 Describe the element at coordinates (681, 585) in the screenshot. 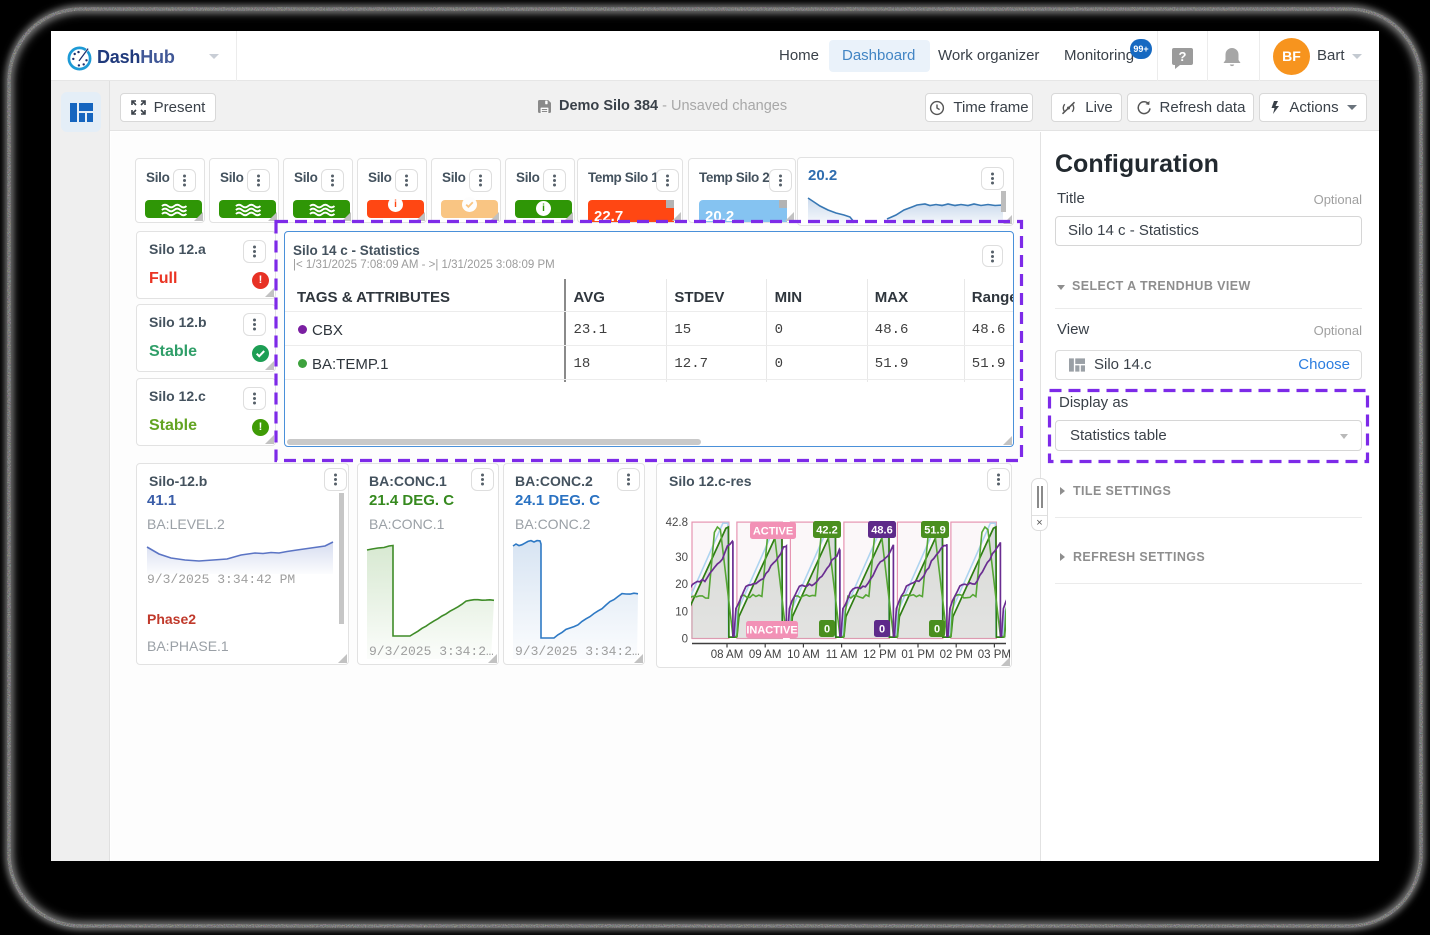

I see `svg-text: 20` at that location.